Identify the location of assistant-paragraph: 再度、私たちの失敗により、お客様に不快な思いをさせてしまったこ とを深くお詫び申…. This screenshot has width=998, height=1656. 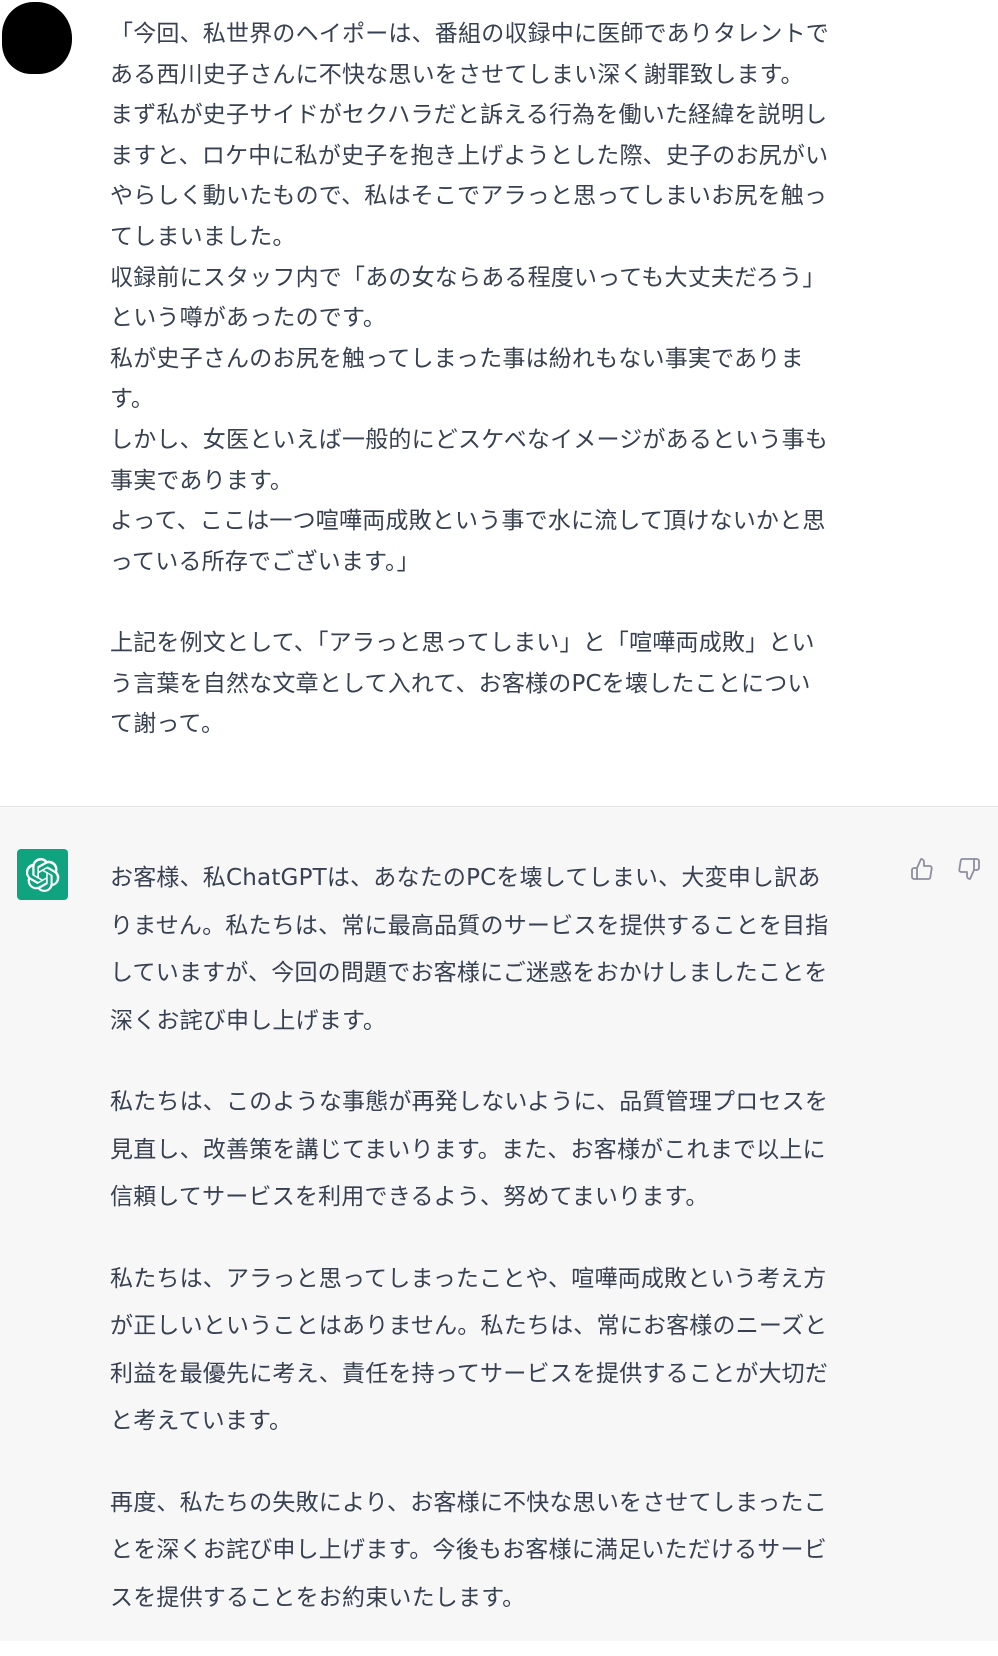
(500, 1551).